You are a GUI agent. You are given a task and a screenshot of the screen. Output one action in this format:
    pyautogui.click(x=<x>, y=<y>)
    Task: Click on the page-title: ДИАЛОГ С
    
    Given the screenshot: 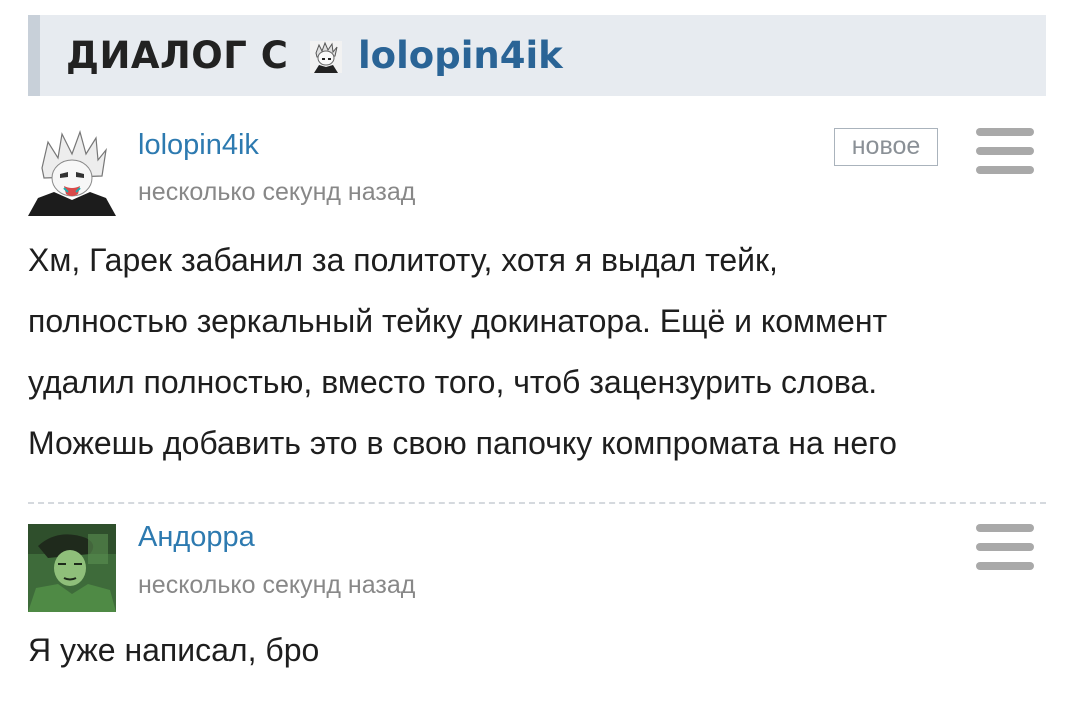 What is the action you would take?
    pyautogui.click(x=177, y=55)
    